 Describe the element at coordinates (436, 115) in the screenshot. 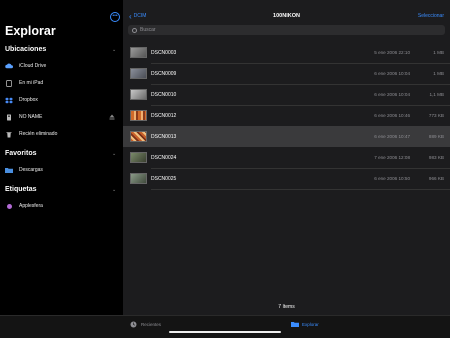

I see `file-size: 773 KB` at that location.